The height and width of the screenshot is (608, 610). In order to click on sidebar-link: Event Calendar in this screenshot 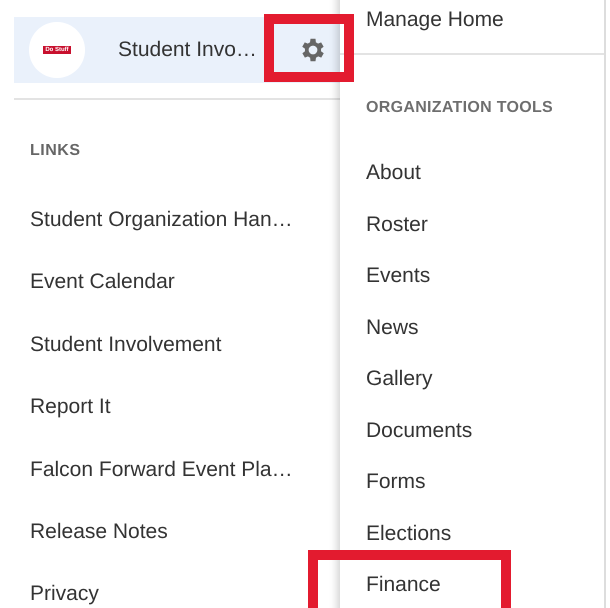, I will do `click(185, 282)`.